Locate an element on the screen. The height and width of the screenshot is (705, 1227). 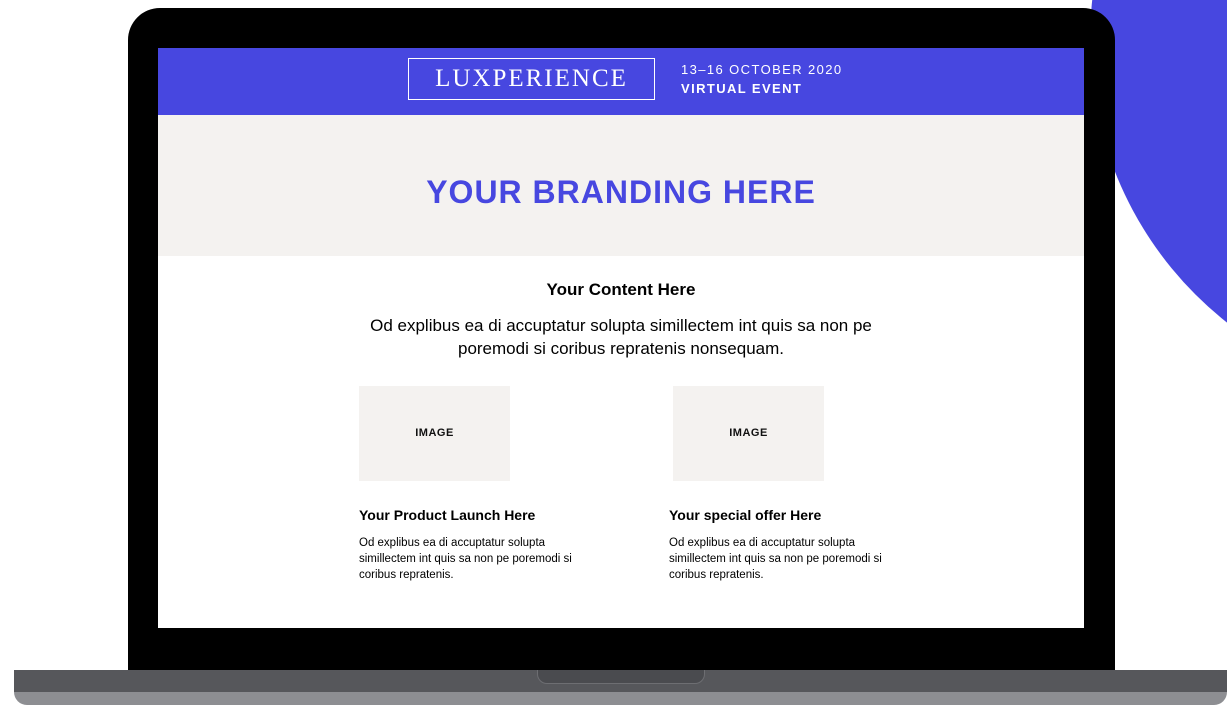
special-offer-title: Your special offer Here is located at coordinates (745, 515).